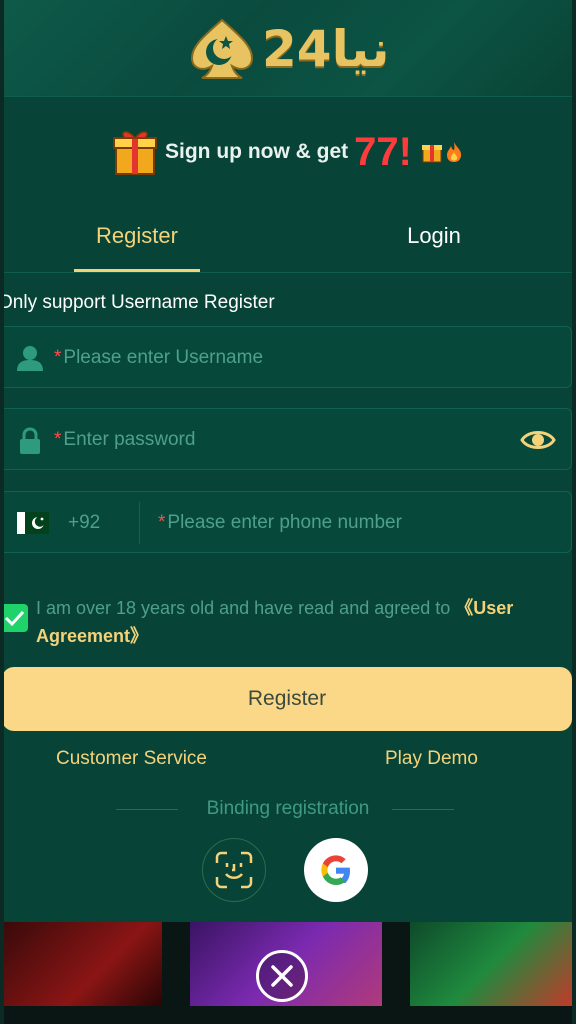 The width and height of the screenshot is (576, 1024). What do you see at coordinates (431, 759) in the screenshot?
I see `play-demo-link: Play Demo` at bounding box center [431, 759].